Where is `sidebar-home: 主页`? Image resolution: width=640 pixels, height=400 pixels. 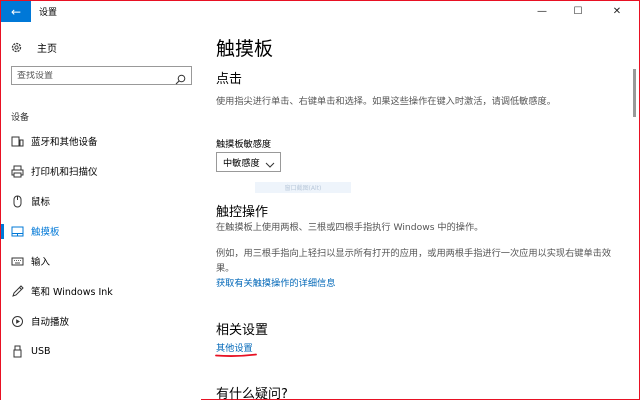 sidebar-home: 主页 is located at coordinates (33, 47).